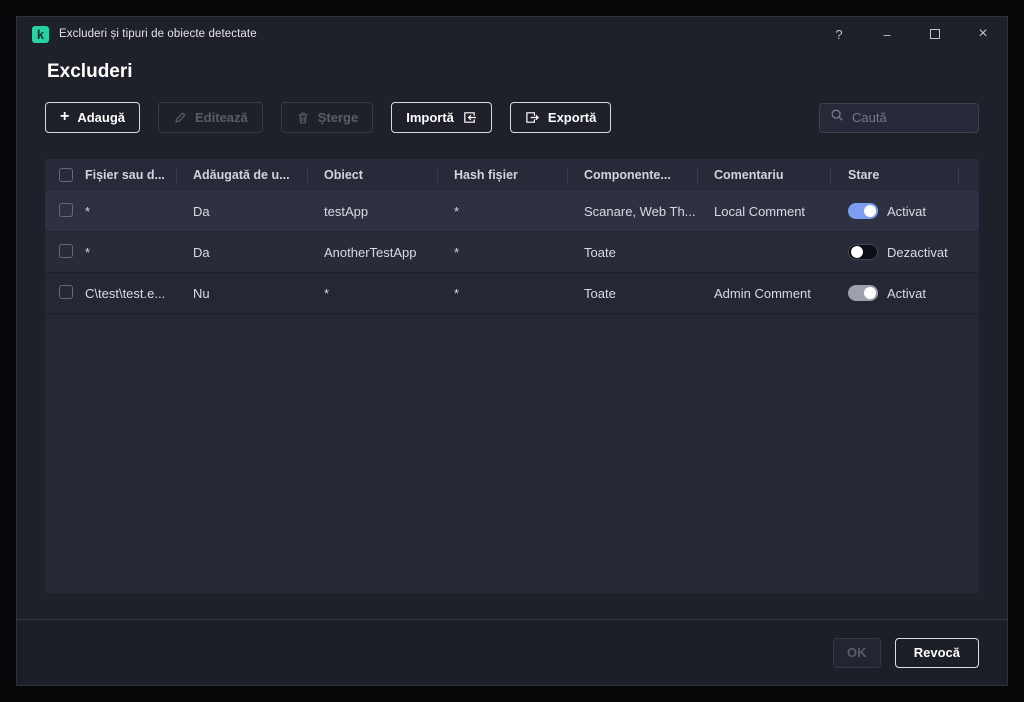  Describe the element at coordinates (917, 252) in the screenshot. I see `state-label: Dezactivat` at that location.